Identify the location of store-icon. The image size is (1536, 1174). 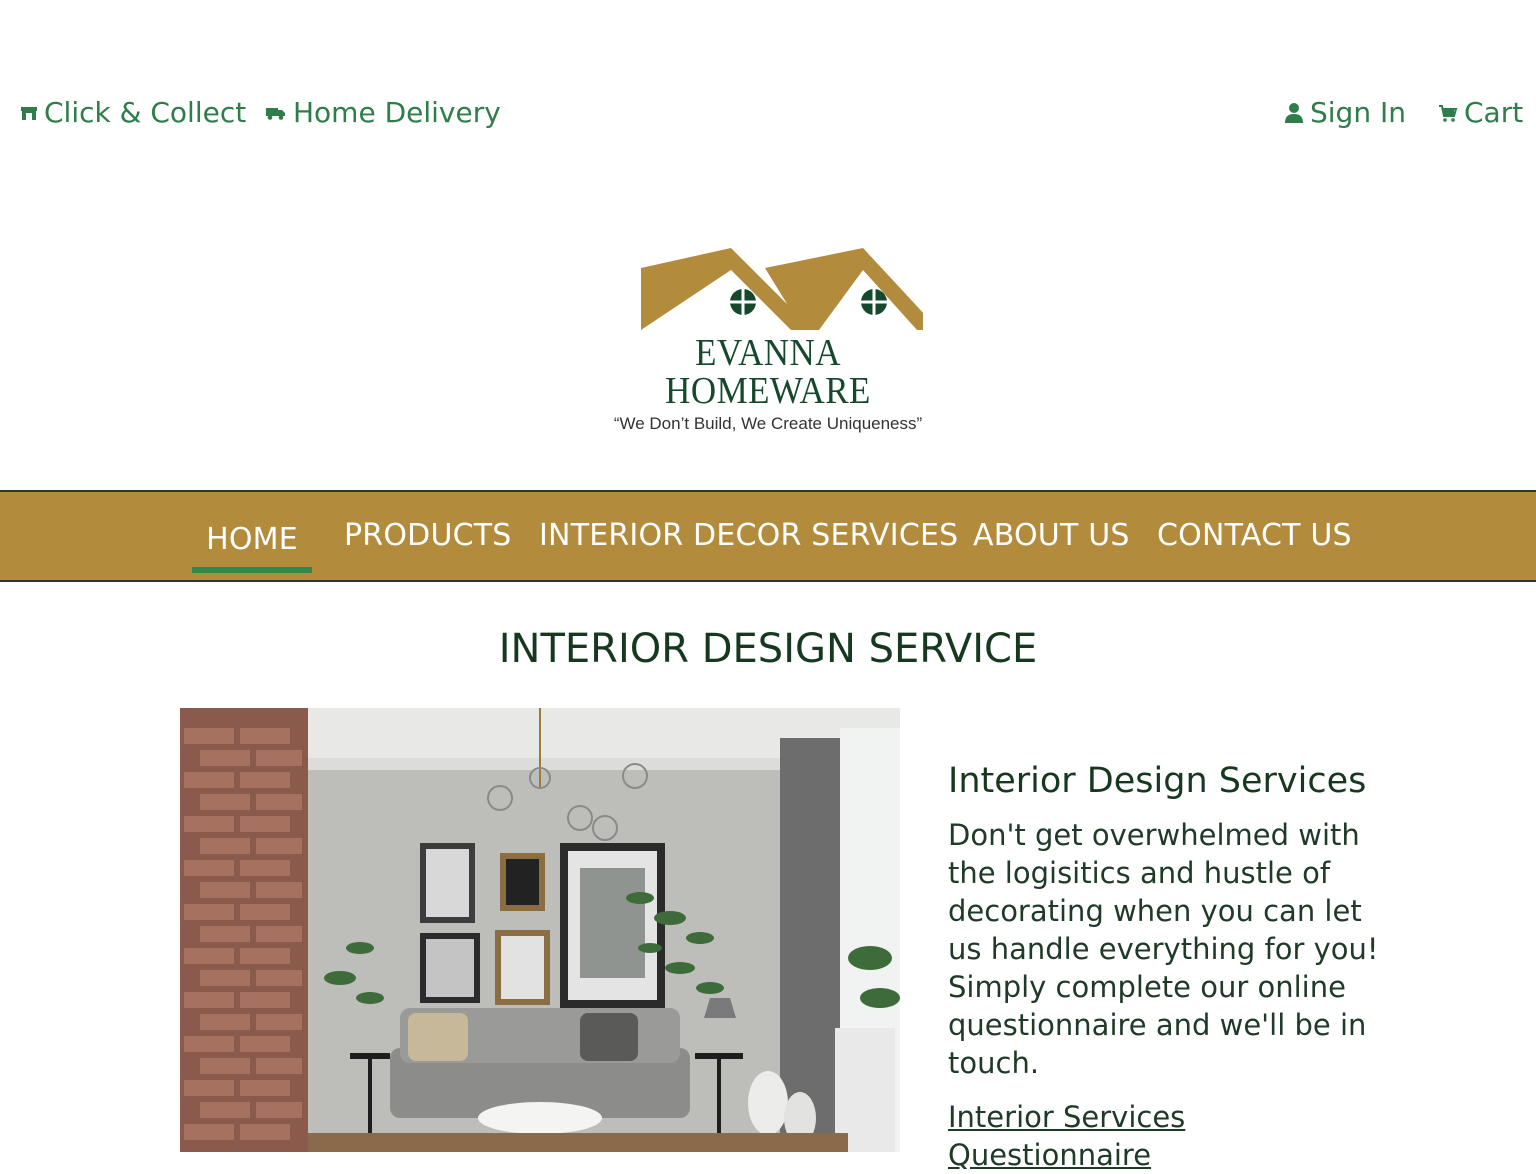
(29, 113).